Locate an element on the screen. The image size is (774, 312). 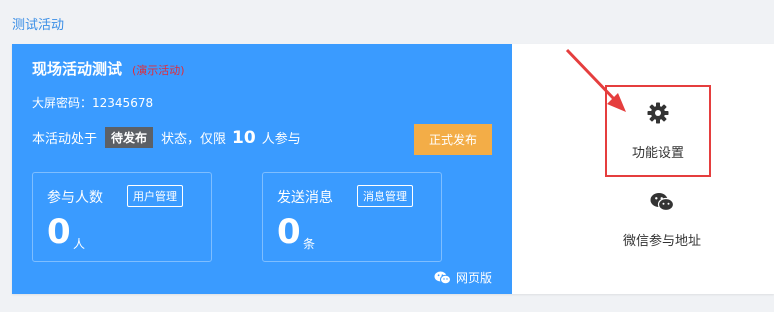
event-title: 现场活动测试 is located at coordinates (77, 69).